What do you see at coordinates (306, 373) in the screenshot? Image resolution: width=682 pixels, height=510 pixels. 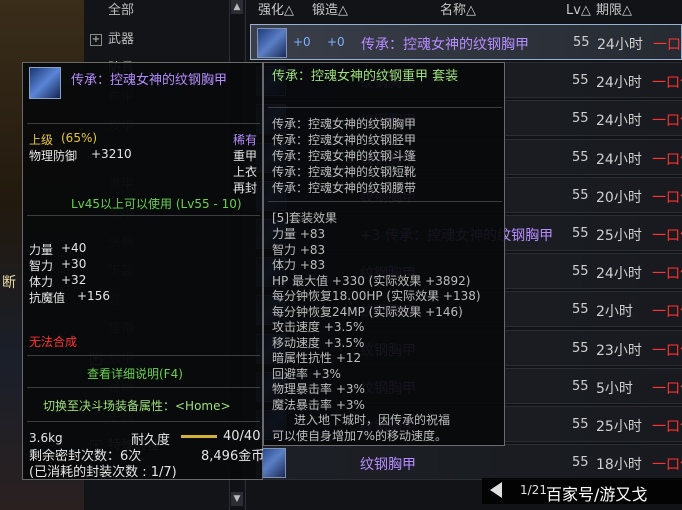 I see `set-effect-line: 回避率 +3%` at bounding box center [306, 373].